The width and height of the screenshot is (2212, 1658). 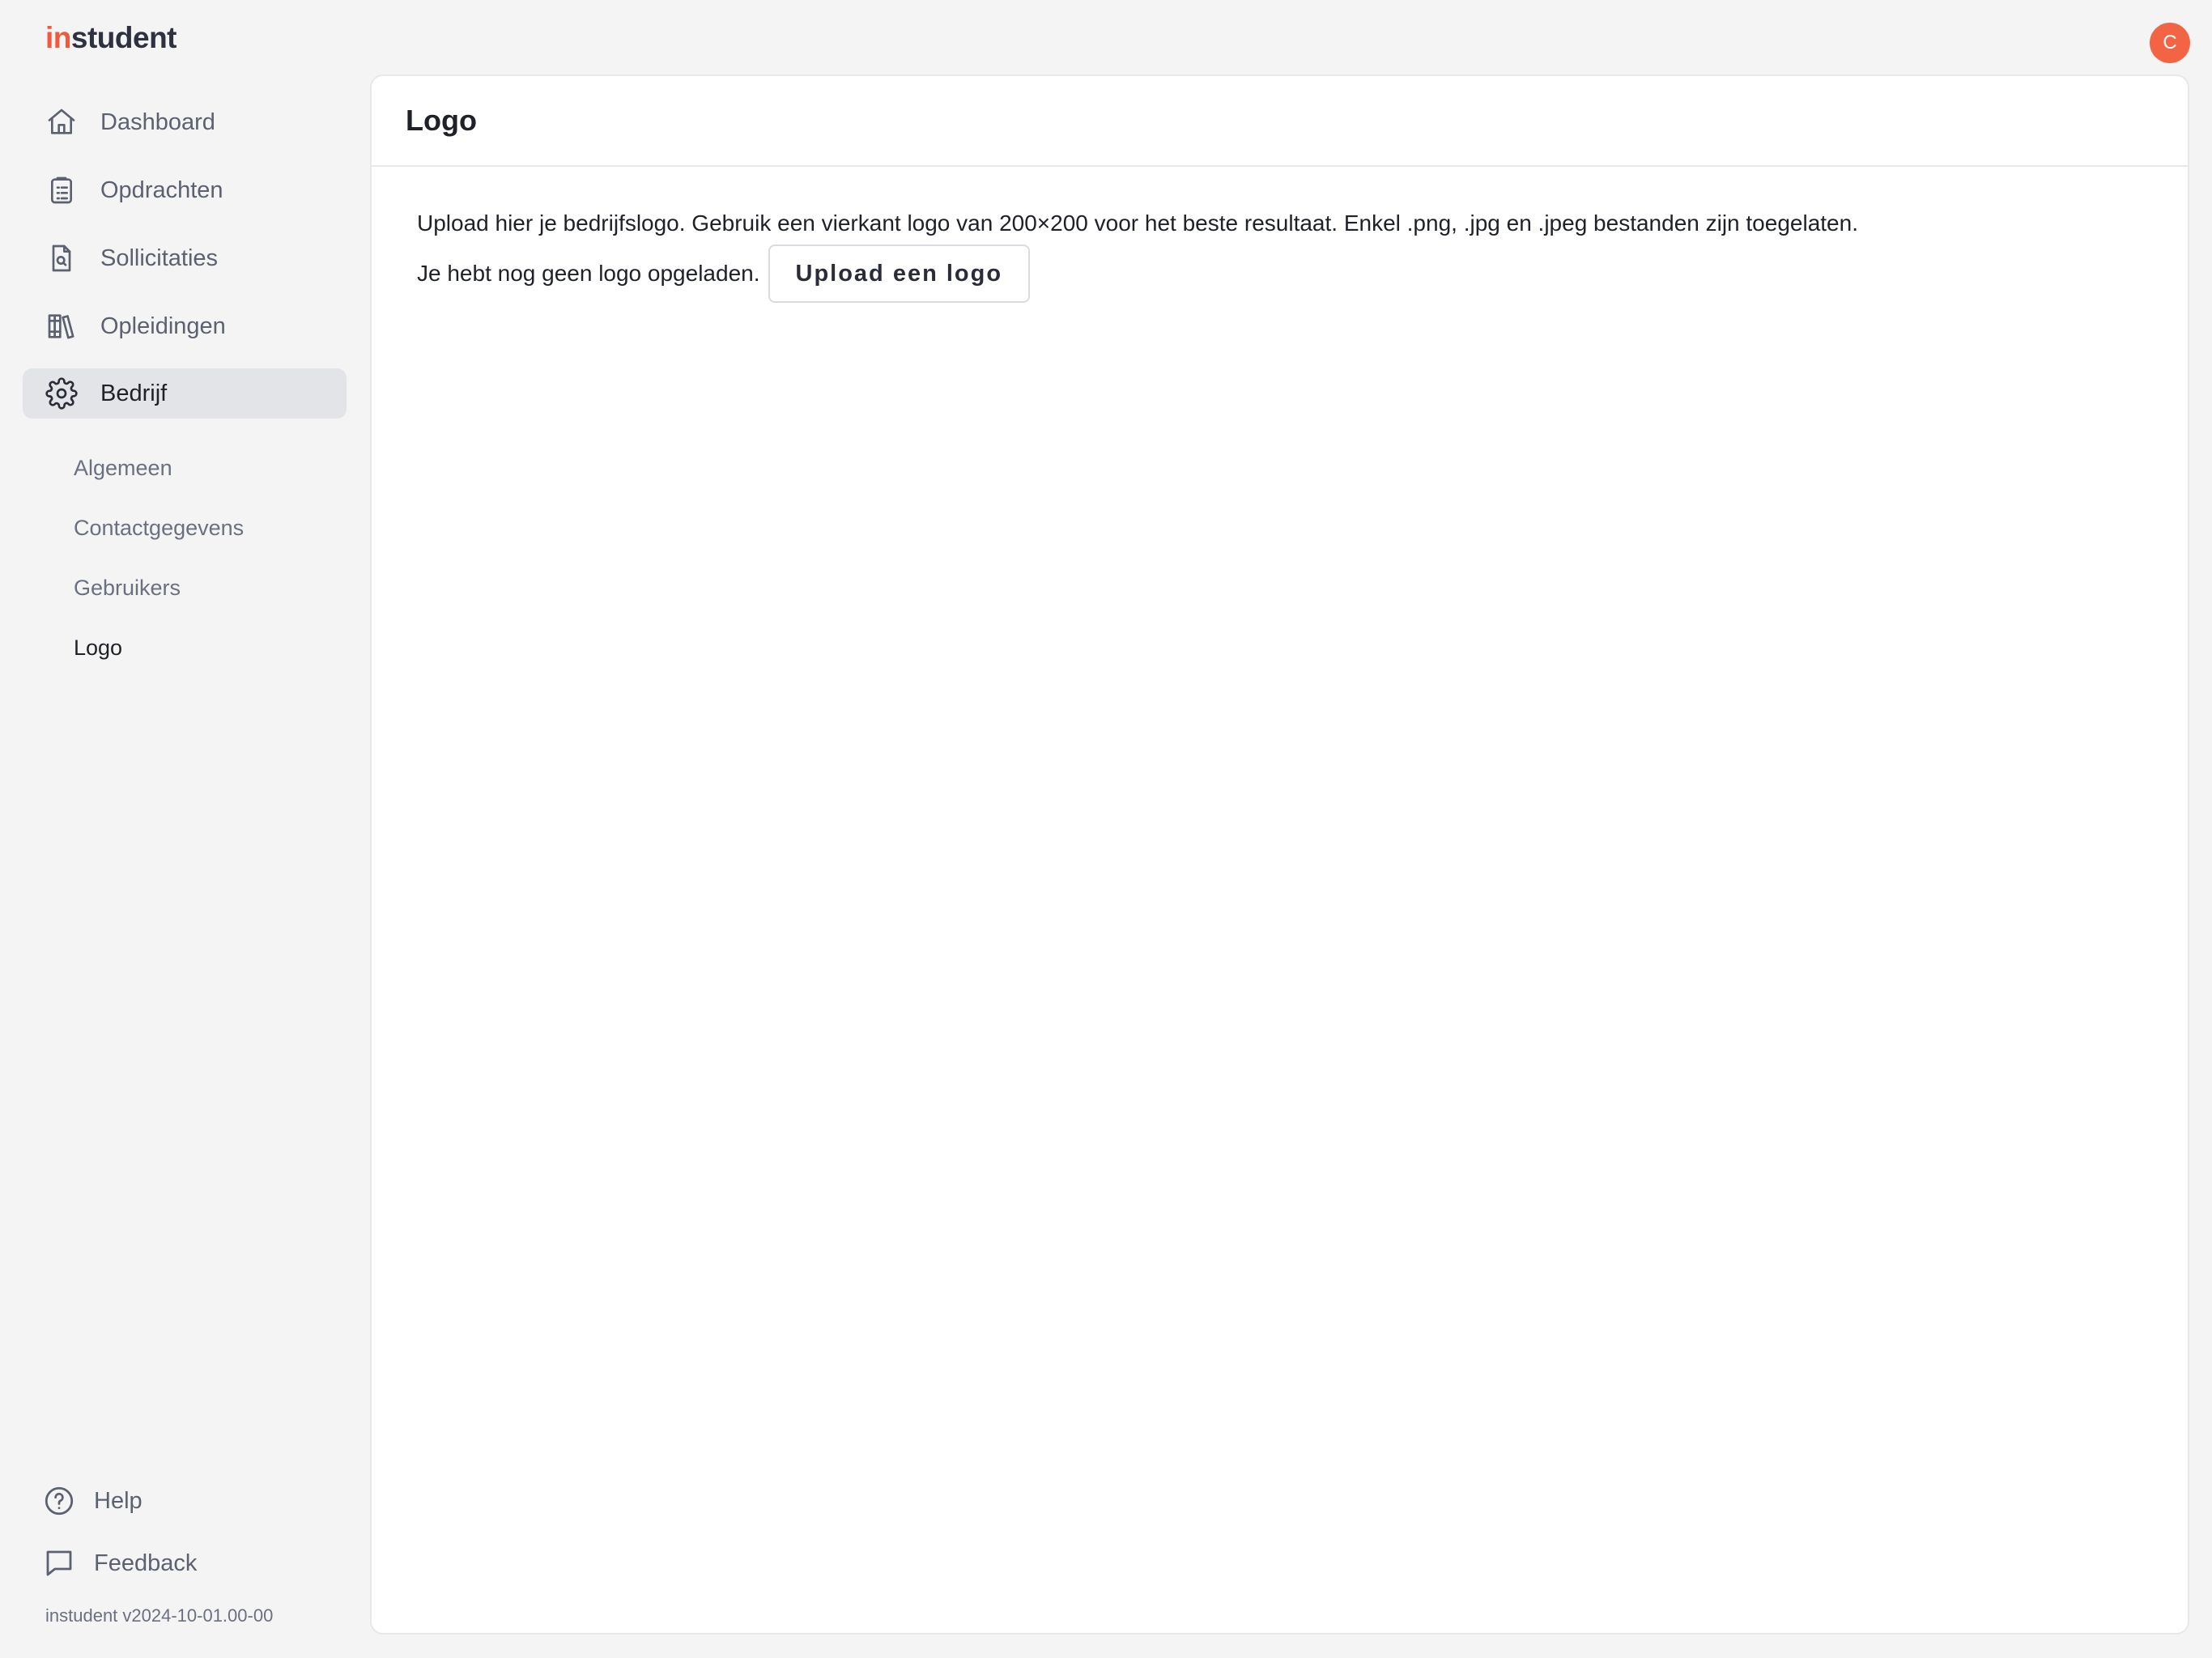 What do you see at coordinates (442, 120) in the screenshot?
I see `page-title: Logo` at bounding box center [442, 120].